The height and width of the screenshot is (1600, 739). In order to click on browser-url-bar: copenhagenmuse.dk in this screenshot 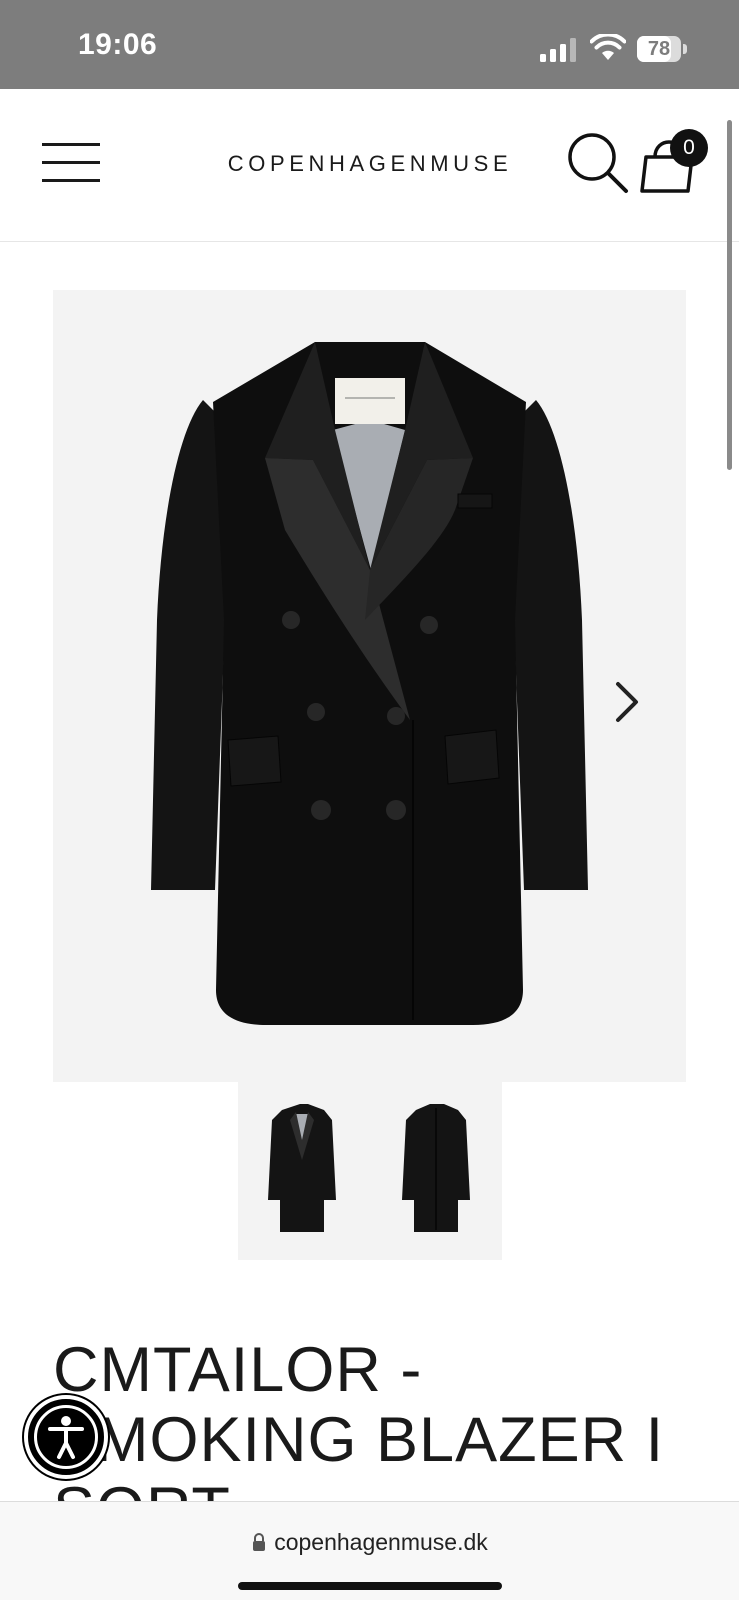, I will do `click(369, 1550)`.